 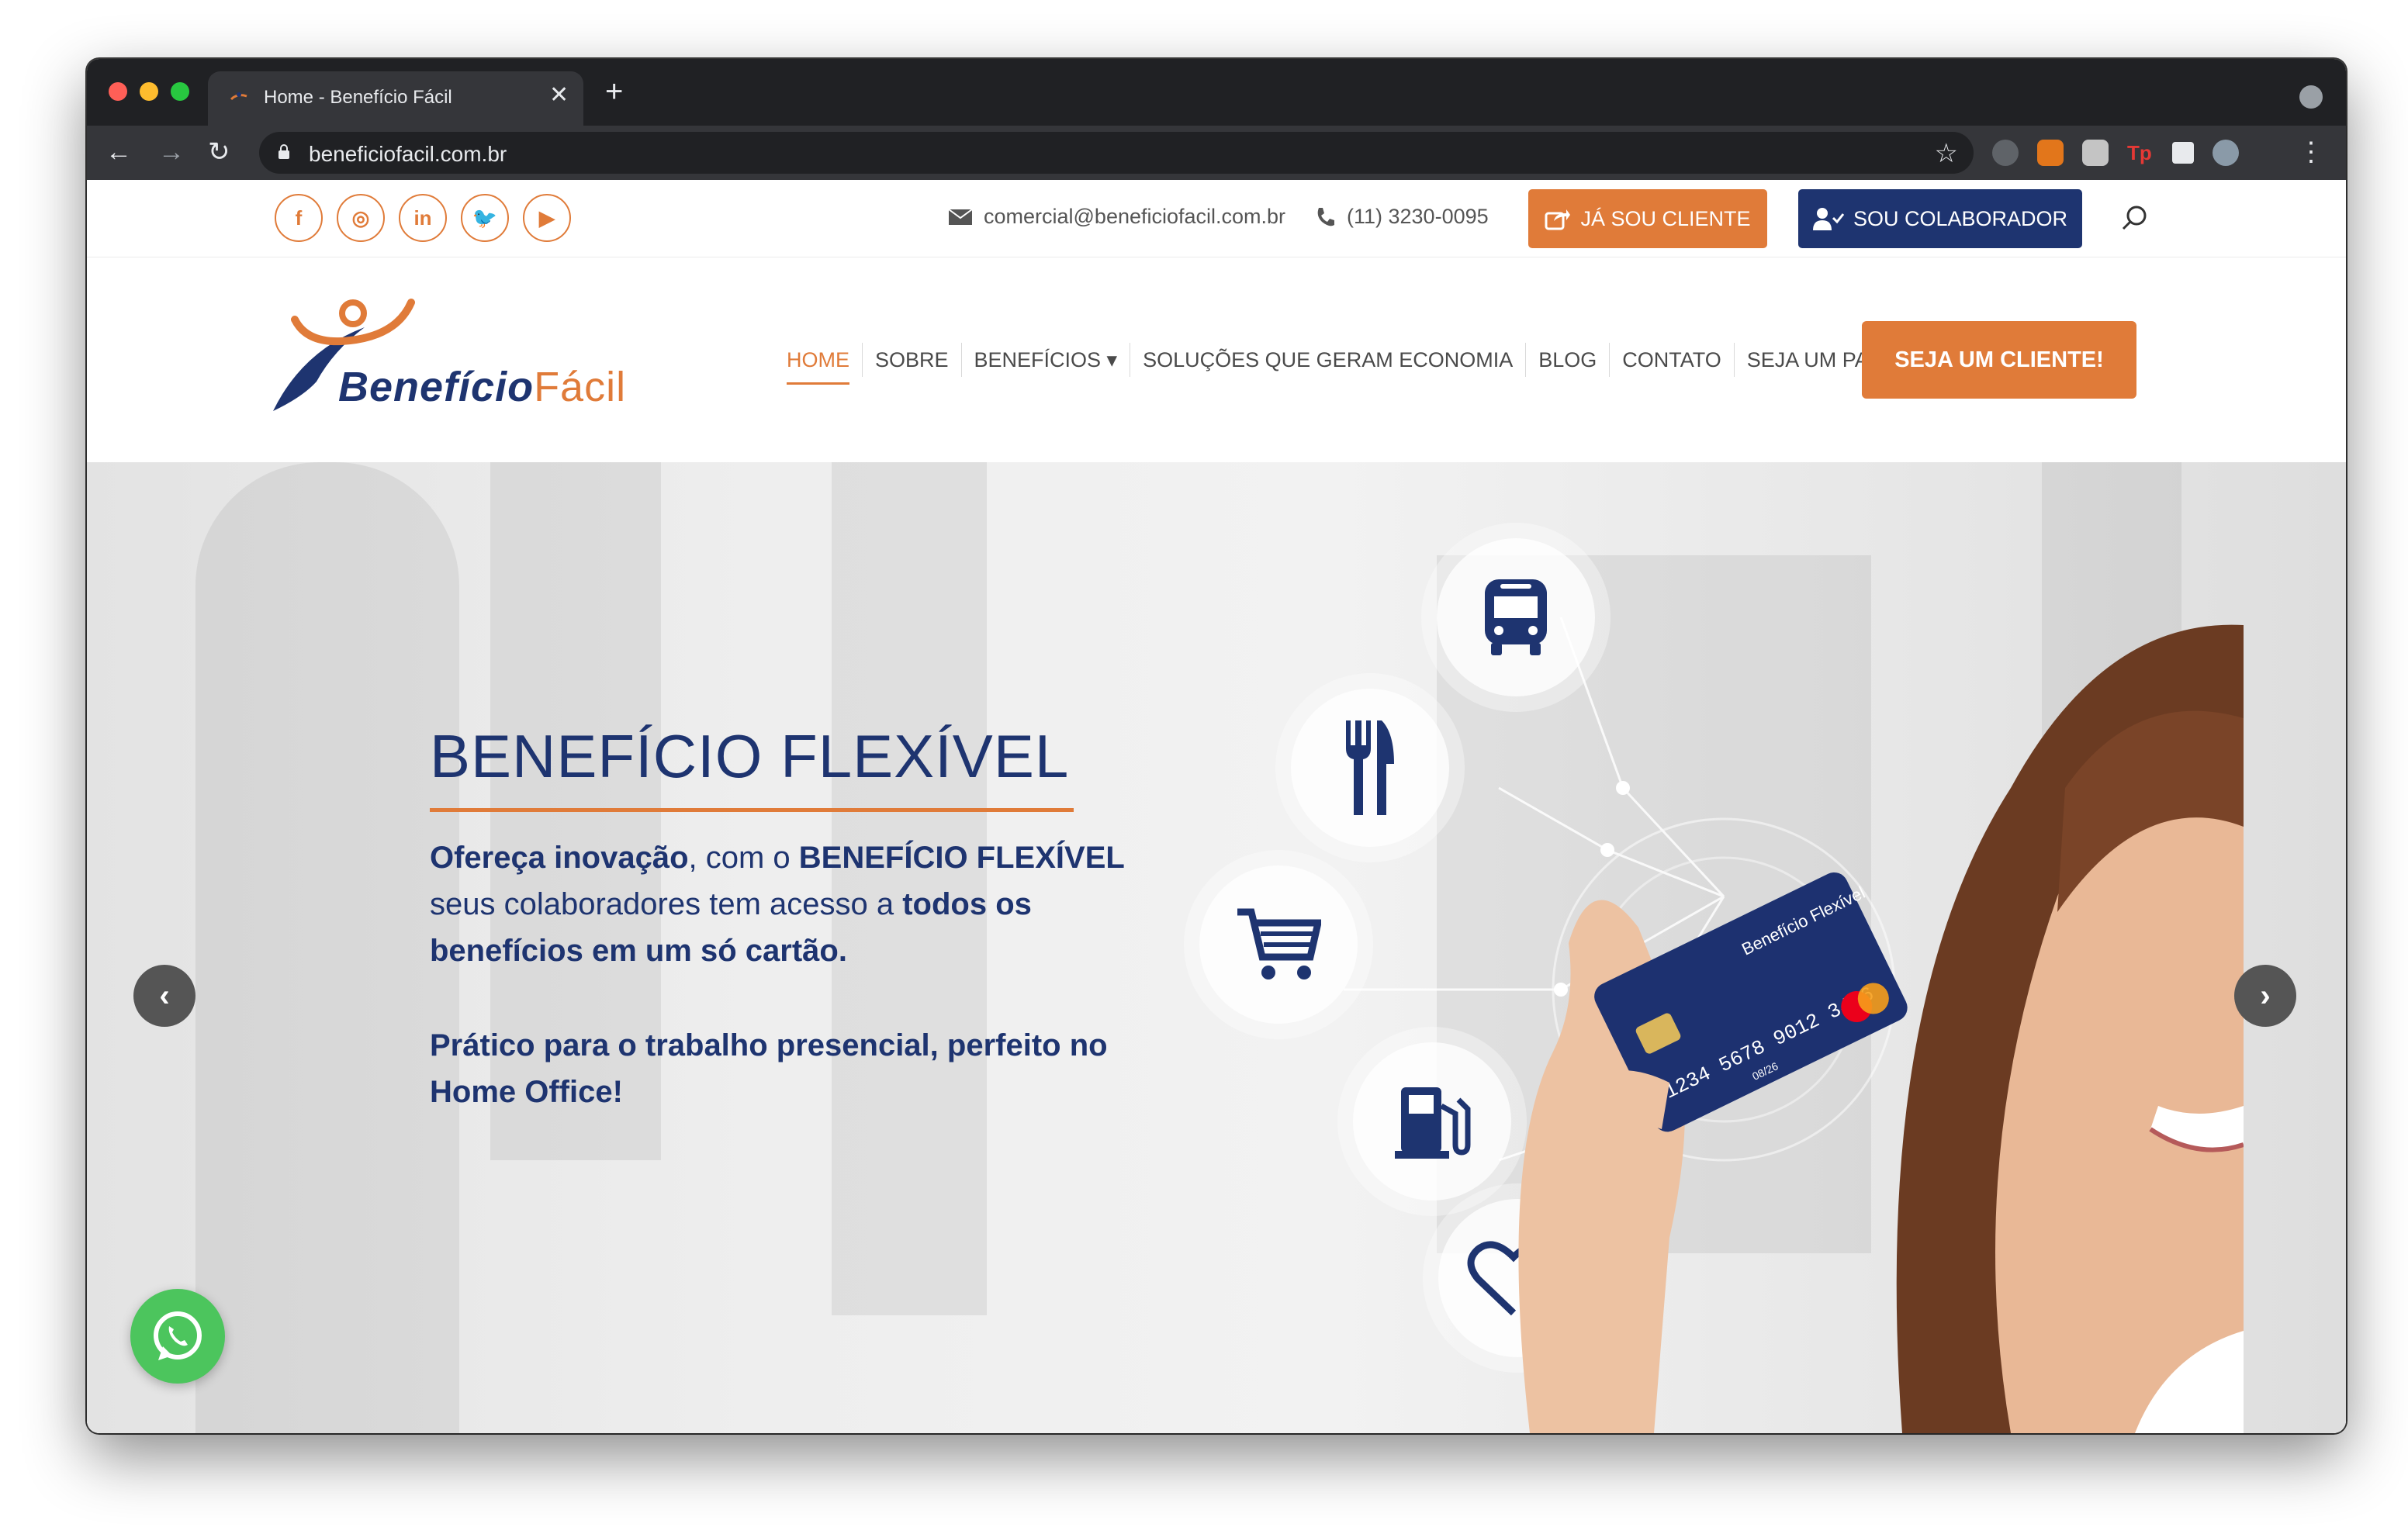 I want to click on email-text: comercial@beneficiofacil.com.br, so click(x=1135, y=216).